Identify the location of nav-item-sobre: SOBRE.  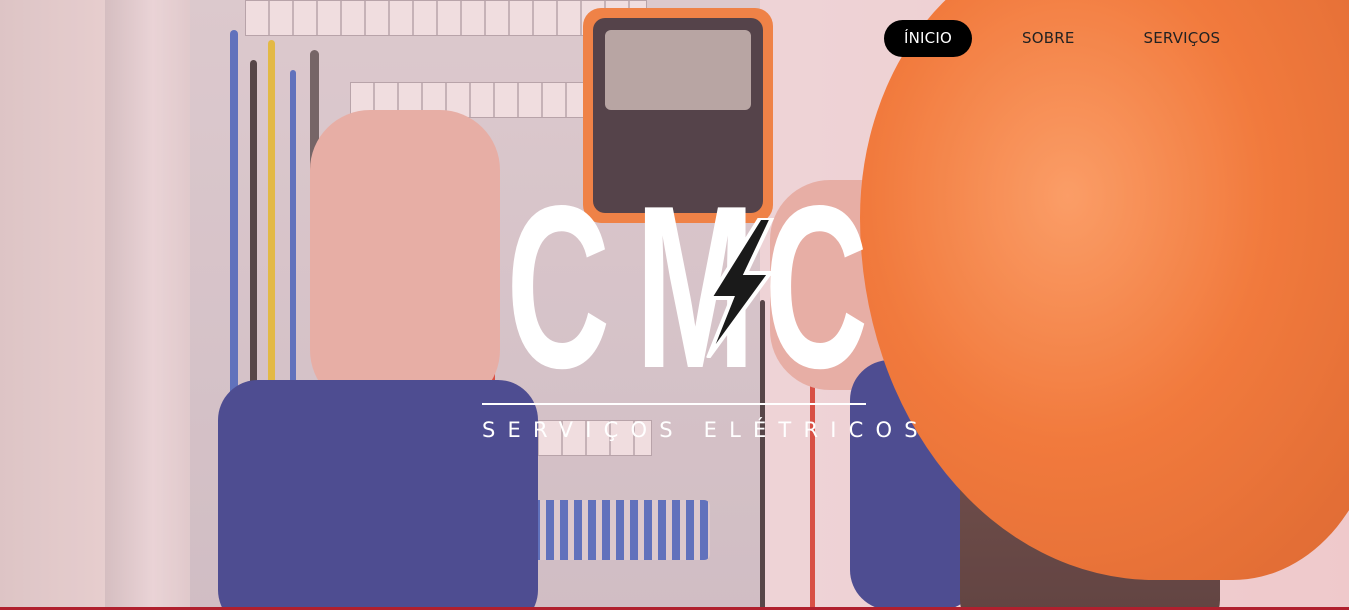
(1048, 38).